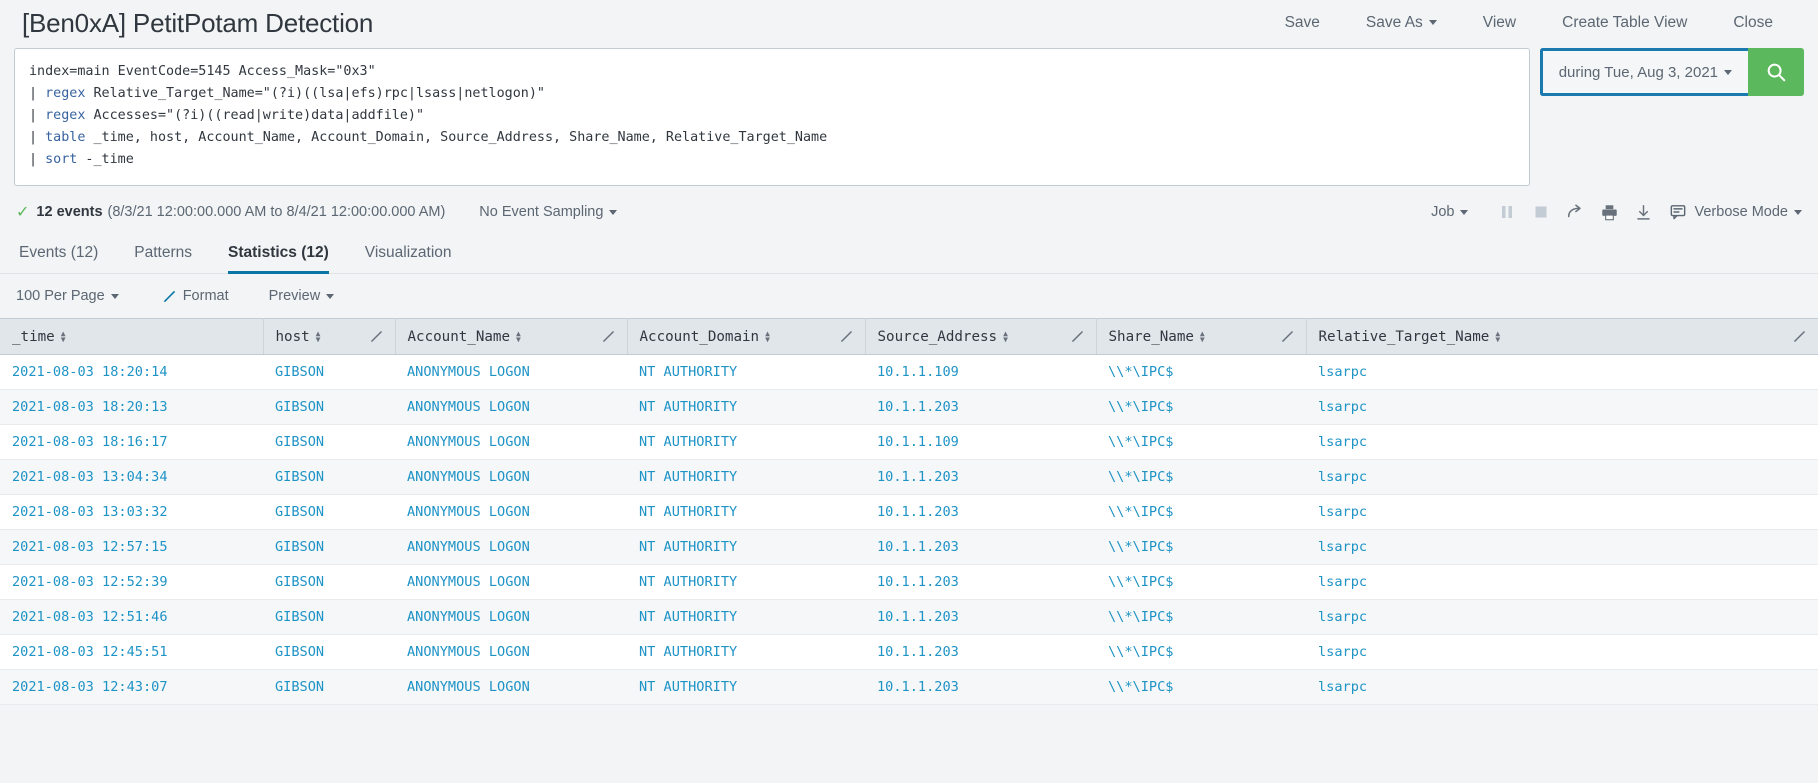 The width and height of the screenshot is (1818, 783). I want to click on search-submit-button, so click(1776, 72).